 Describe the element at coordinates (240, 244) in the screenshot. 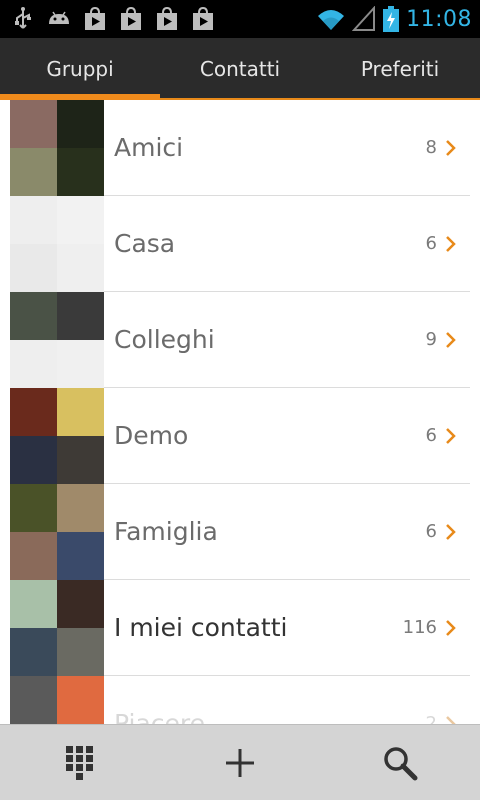

I see `group-row-casa: Casa 6` at that location.